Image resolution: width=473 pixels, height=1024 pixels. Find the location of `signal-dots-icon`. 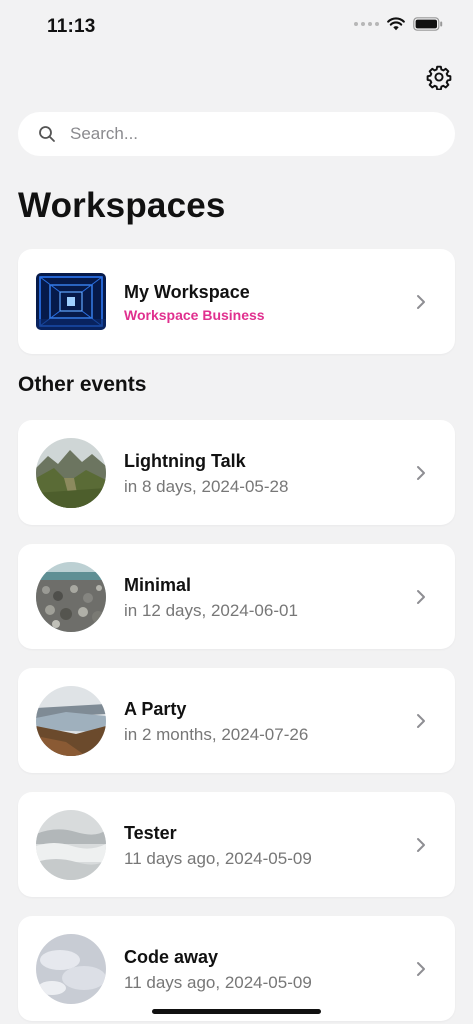

signal-dots-icon is located at coordinates (366, 24).